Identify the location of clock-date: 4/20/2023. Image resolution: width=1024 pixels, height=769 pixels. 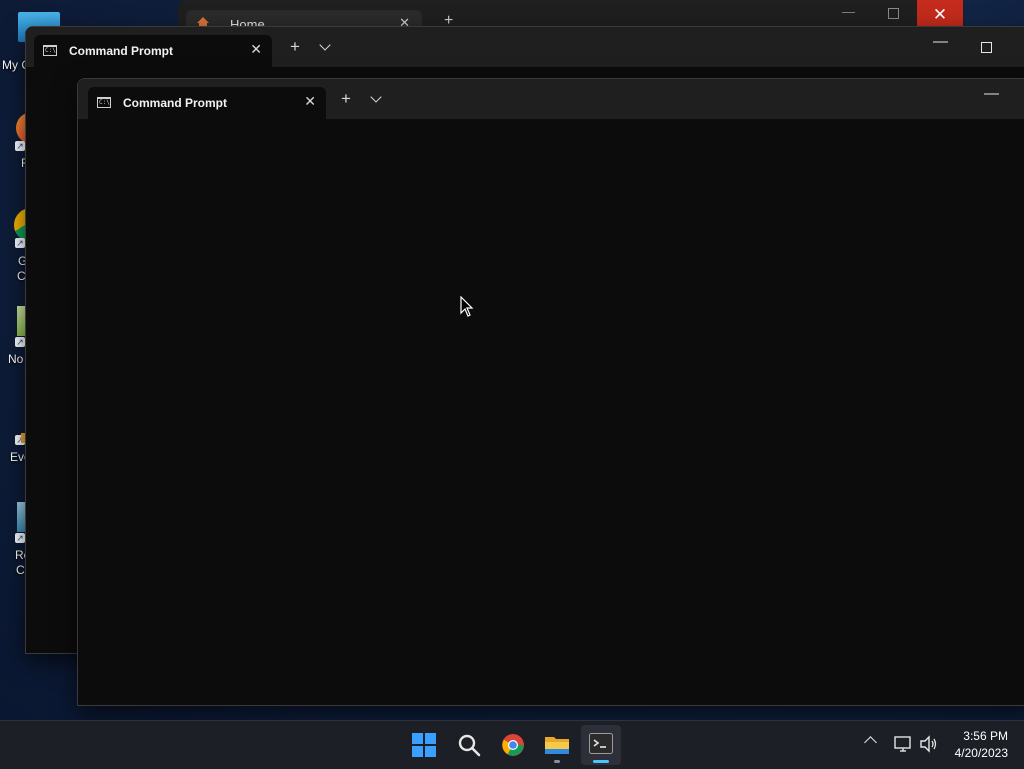
(981, 753).